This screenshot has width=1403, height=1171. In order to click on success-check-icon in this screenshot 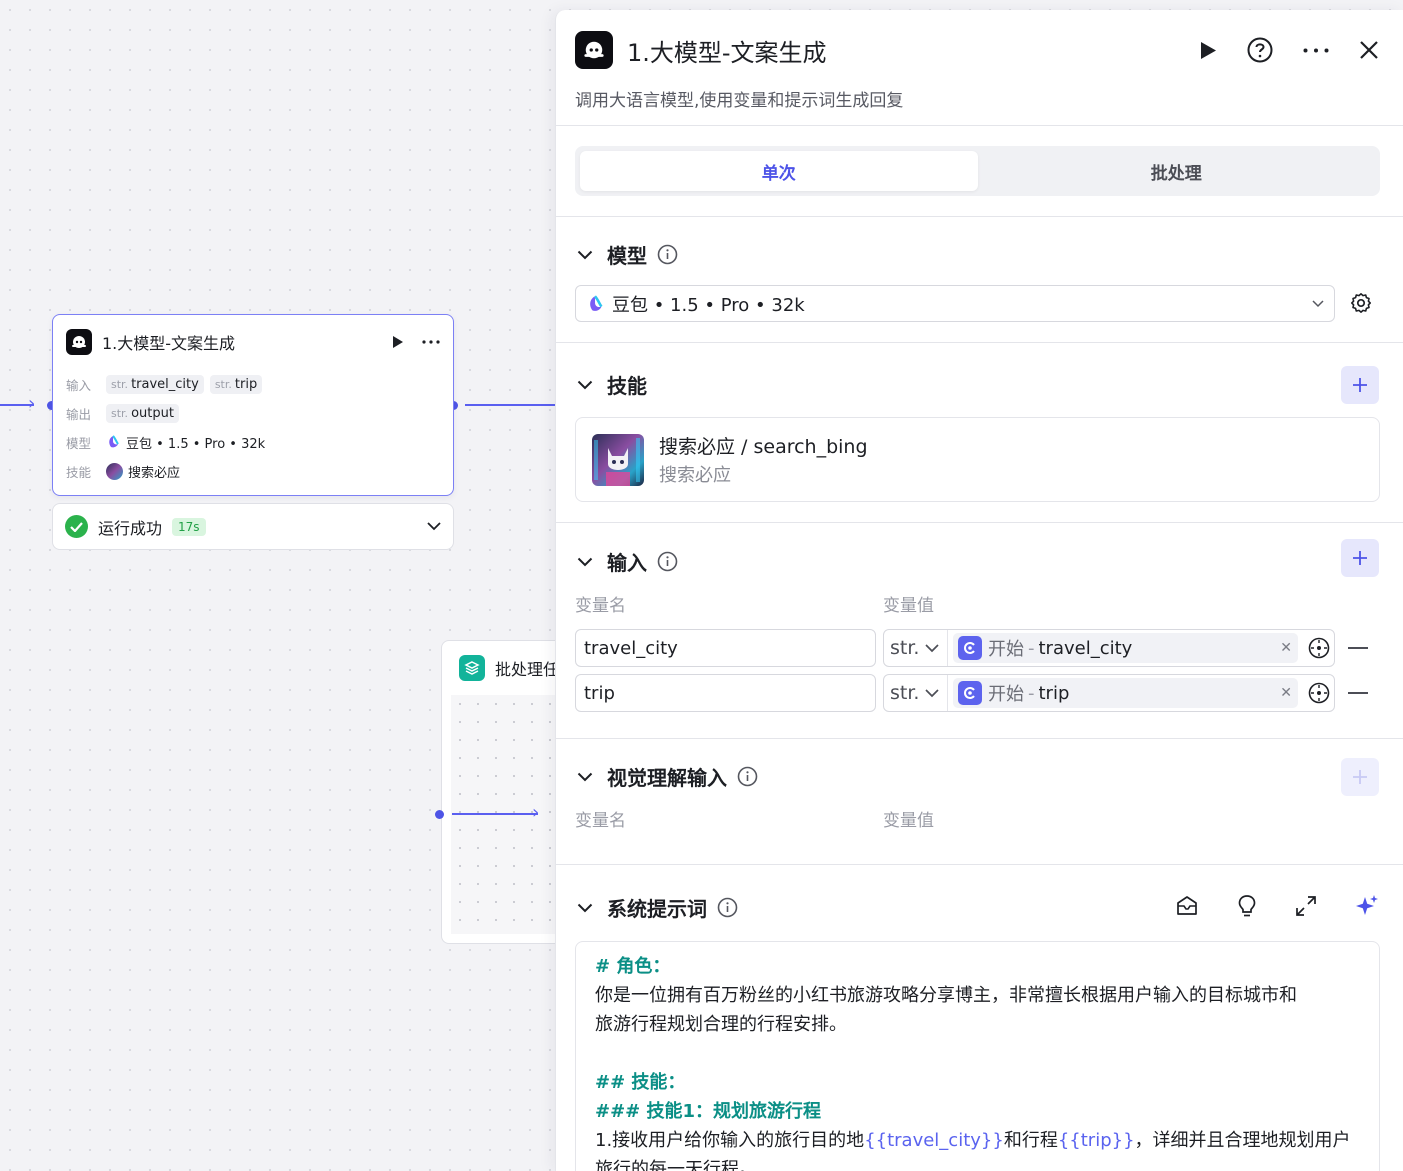, I will do `click(76, 526)`.